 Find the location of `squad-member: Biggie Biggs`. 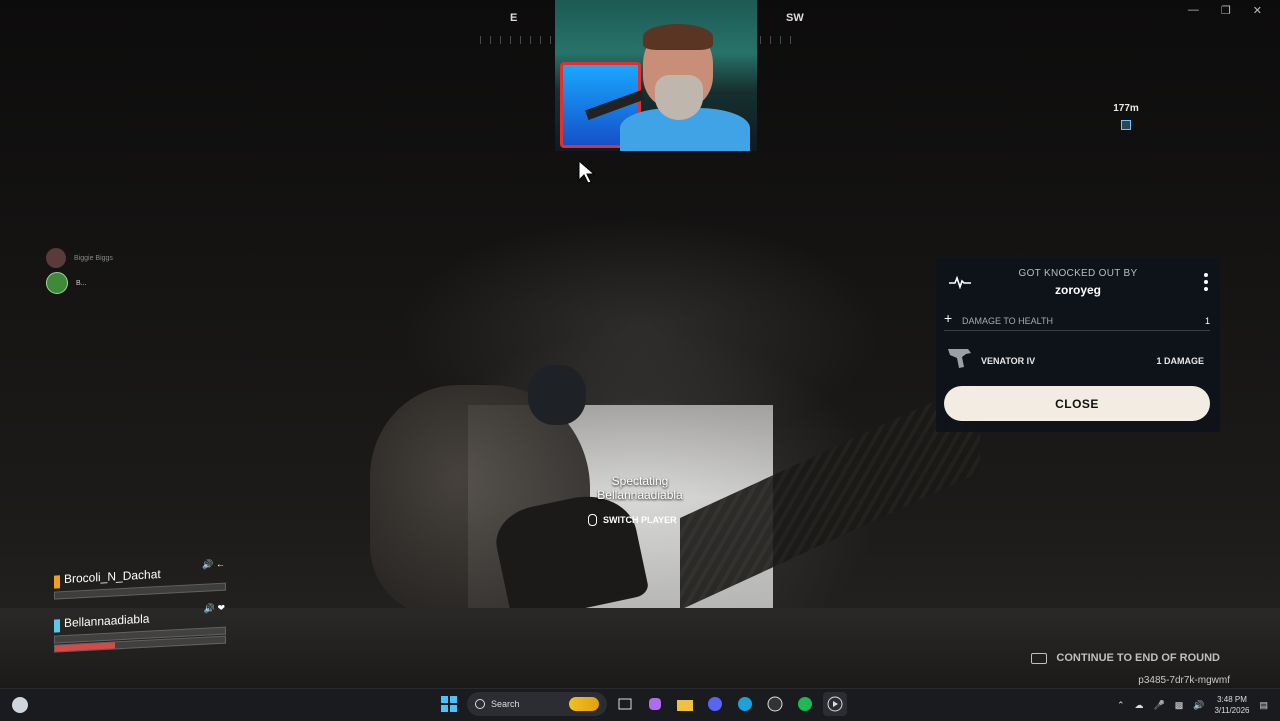

squad-member: Biggie Biggs is located at coordinates (79, 258).